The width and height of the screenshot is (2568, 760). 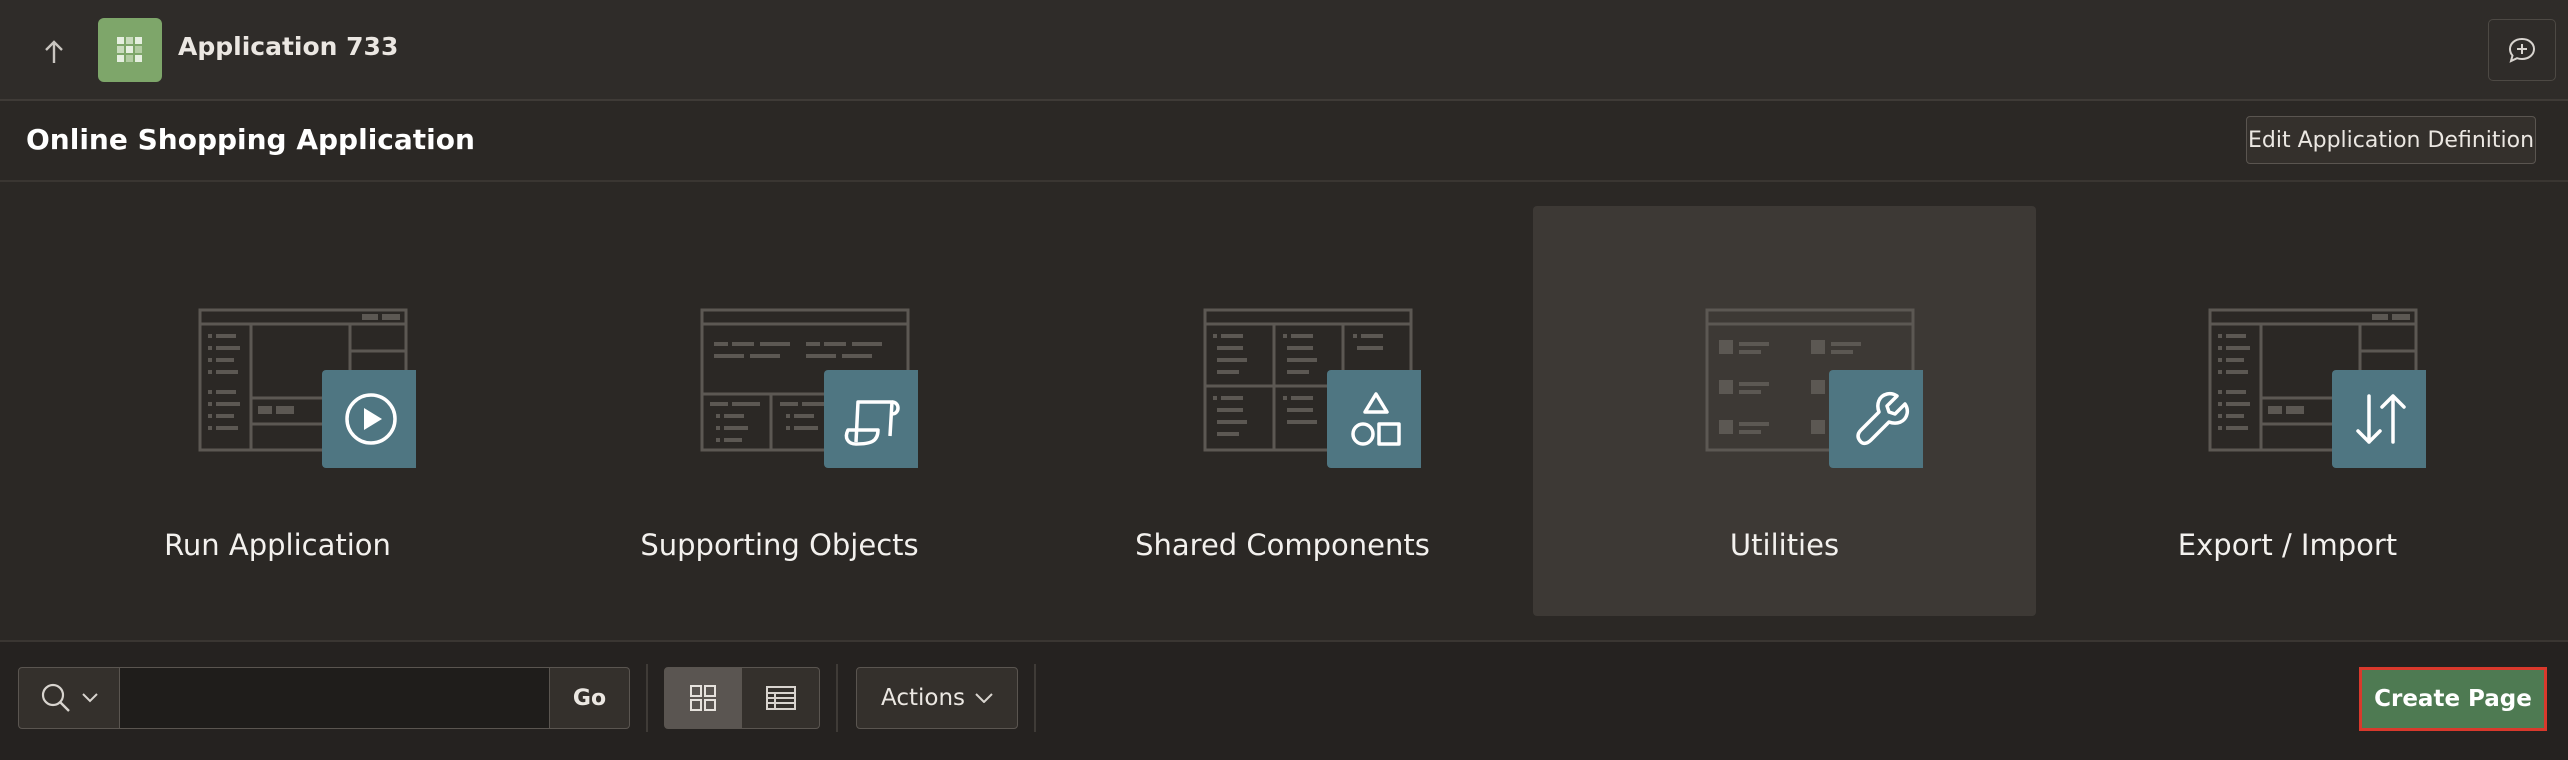 What do you see at coordinates (335, 698) in the screenshot?
I see `search-input` at bounding box center [335, 698].